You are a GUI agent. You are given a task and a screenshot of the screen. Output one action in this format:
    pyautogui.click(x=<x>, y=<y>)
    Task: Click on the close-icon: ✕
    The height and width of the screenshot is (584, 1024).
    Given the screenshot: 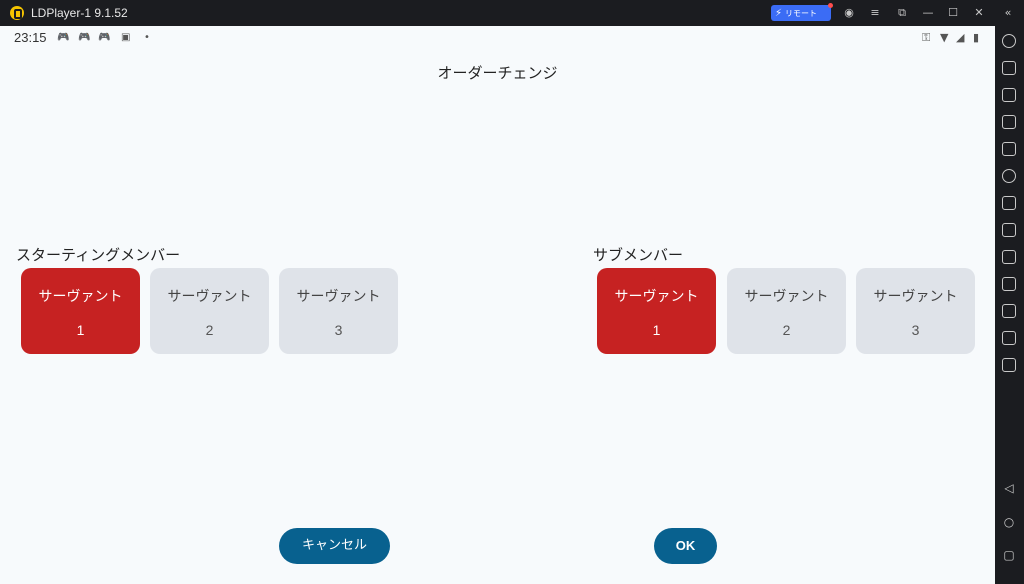 What is the action you would take?
    pyautogui.click(x=979, y=13)
    